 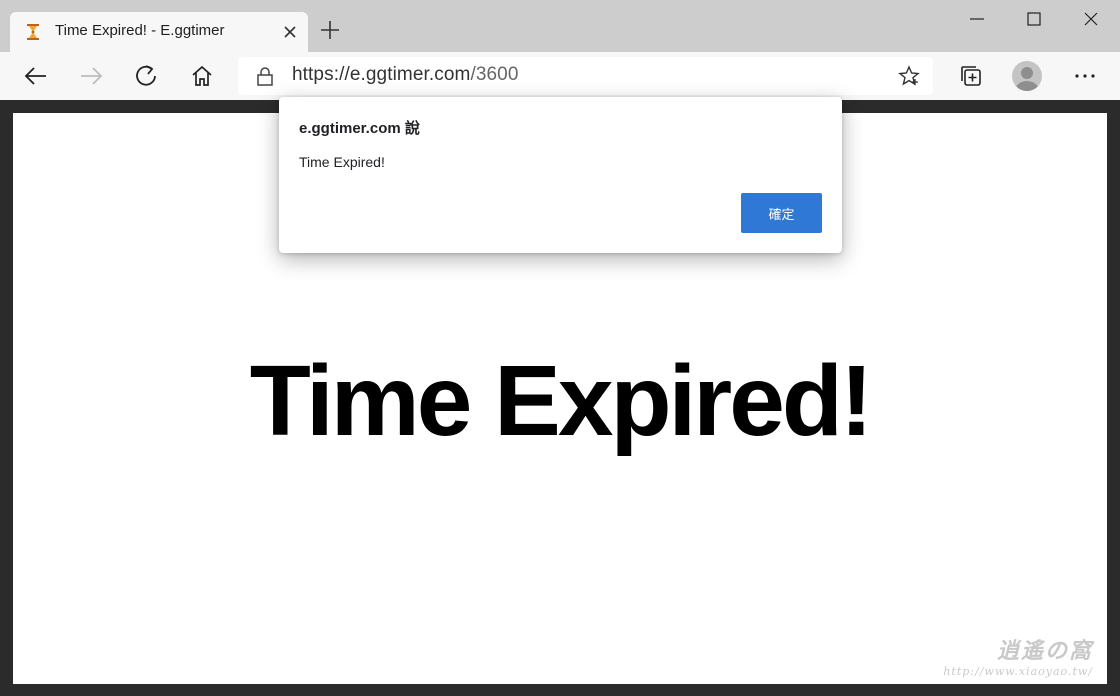 I want to click on refresh-icon, so click(x=146, y=76).